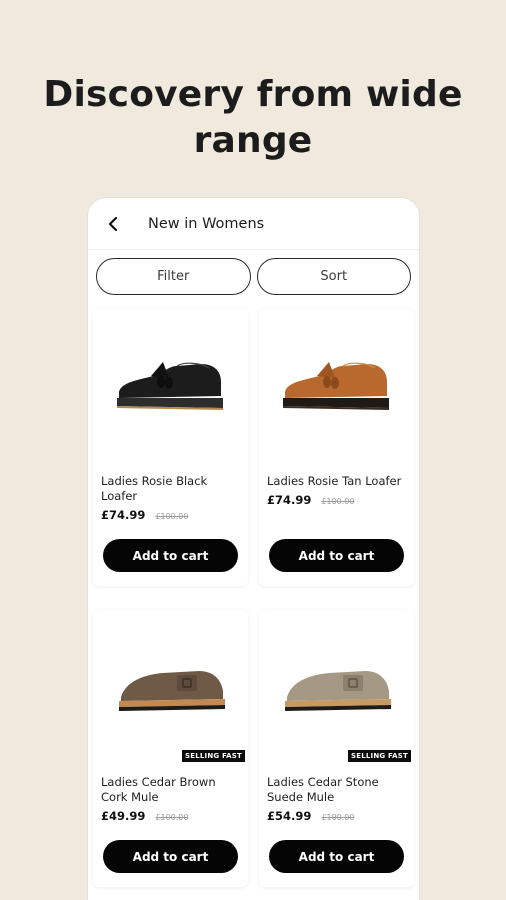  What do you see at coordinates (123, 816) in the screenshot?
I see `product-price: £49.99` at bounding box center [123, 816].